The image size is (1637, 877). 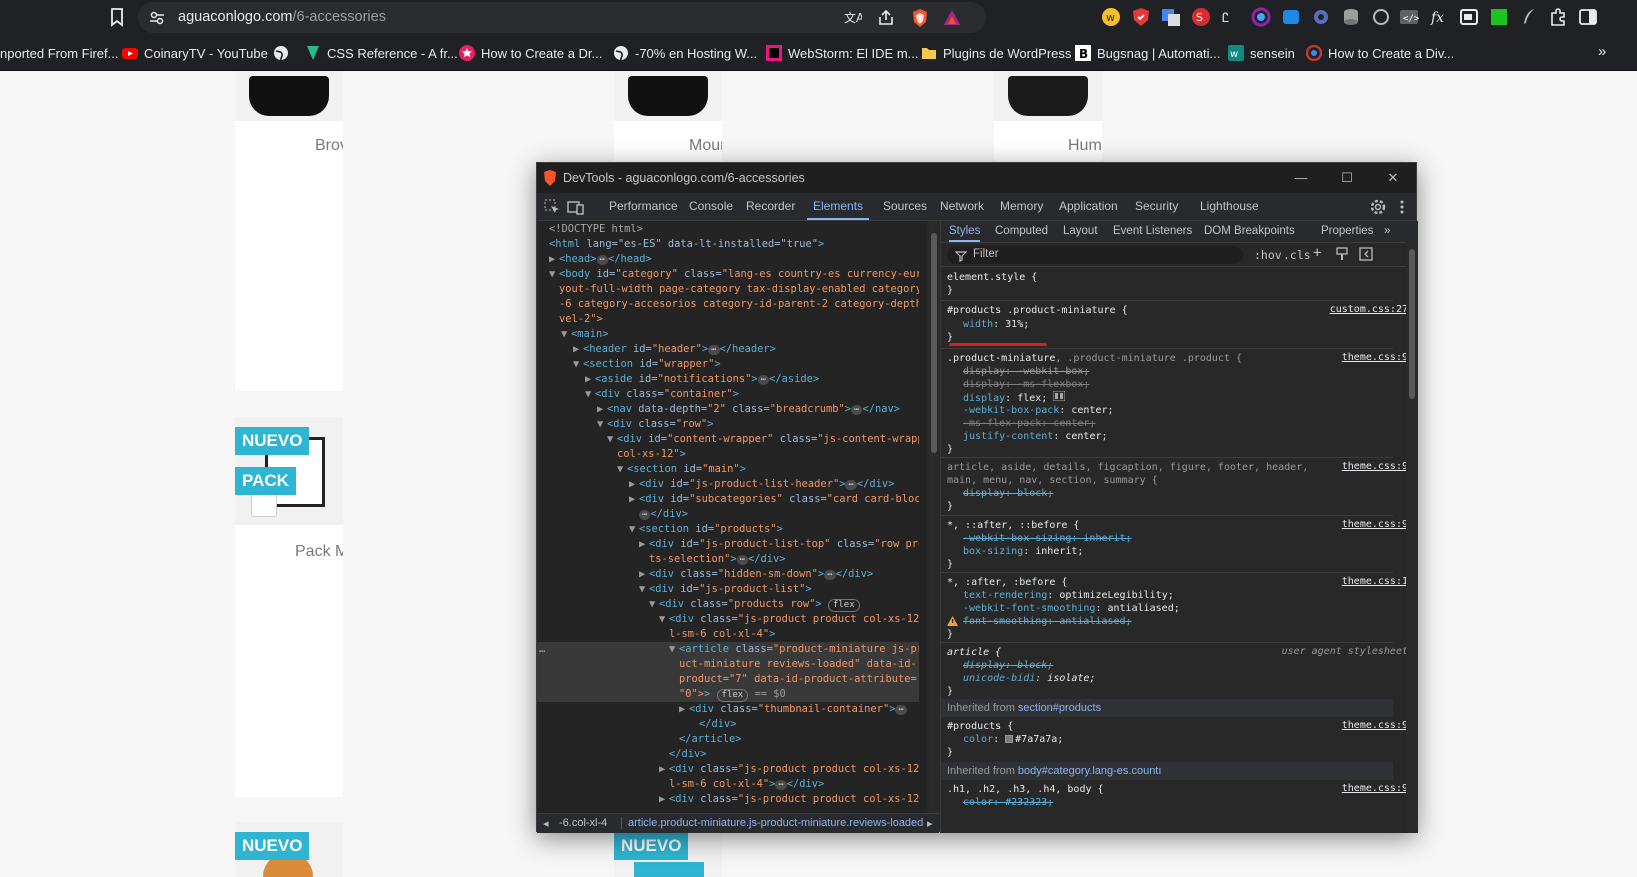 What do you see at coordinates (1059, 708) in the screenshot?
I see `inherited-link: section#products` at bounding box center [1059, 708].